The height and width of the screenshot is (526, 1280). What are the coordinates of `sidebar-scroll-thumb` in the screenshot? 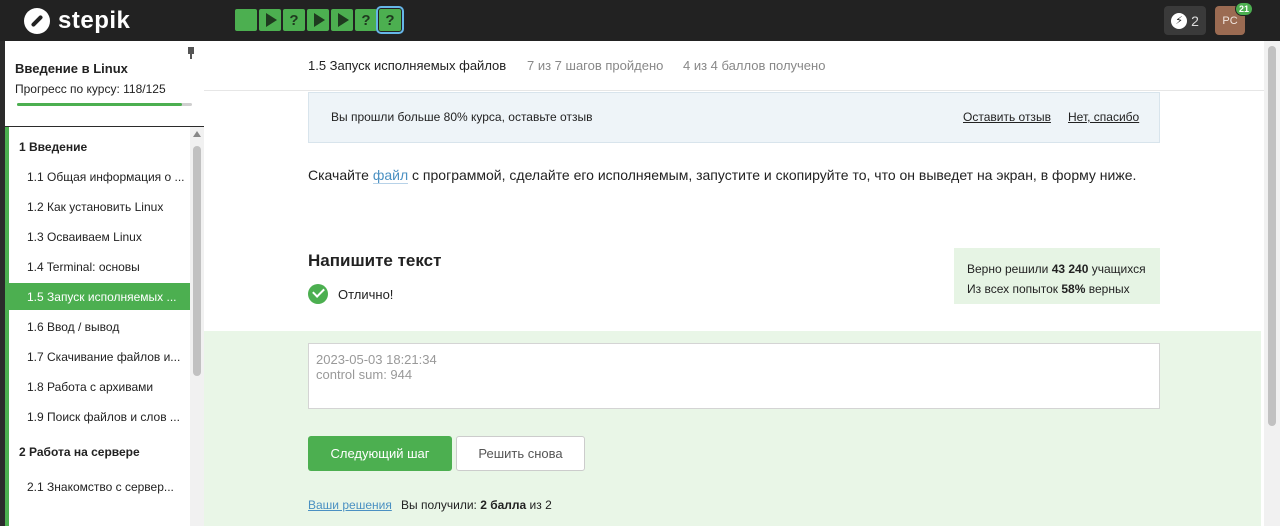 It's located at (197, 261).